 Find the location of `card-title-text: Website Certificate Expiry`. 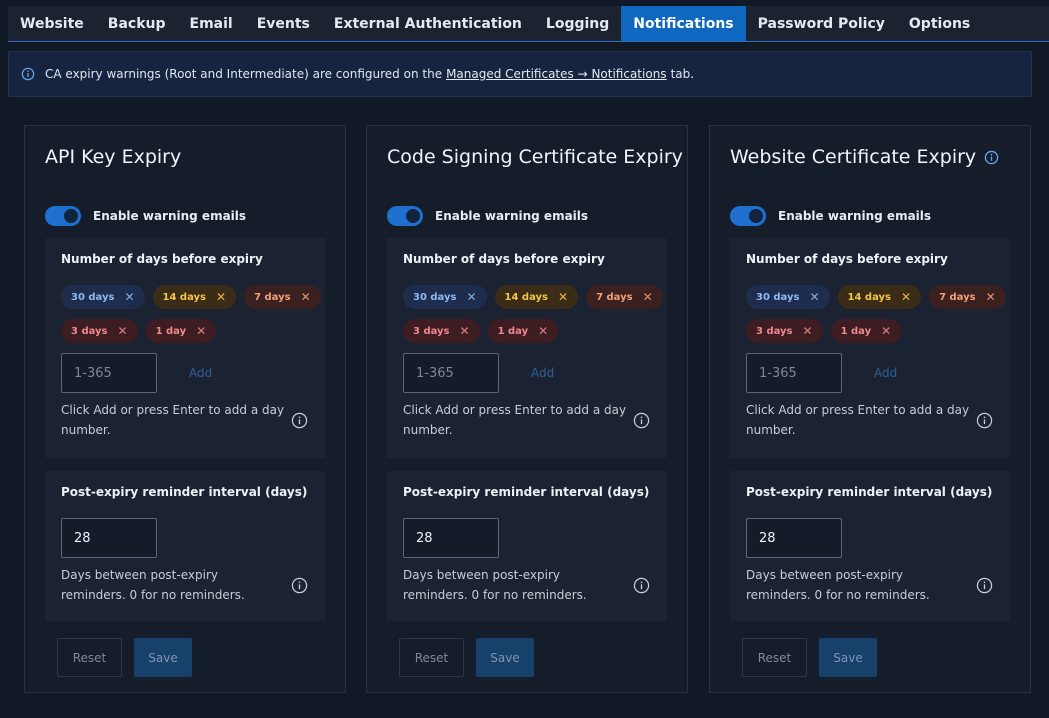

card-title-text: Website Certificate Expiry is located at coordinates (853, 157).